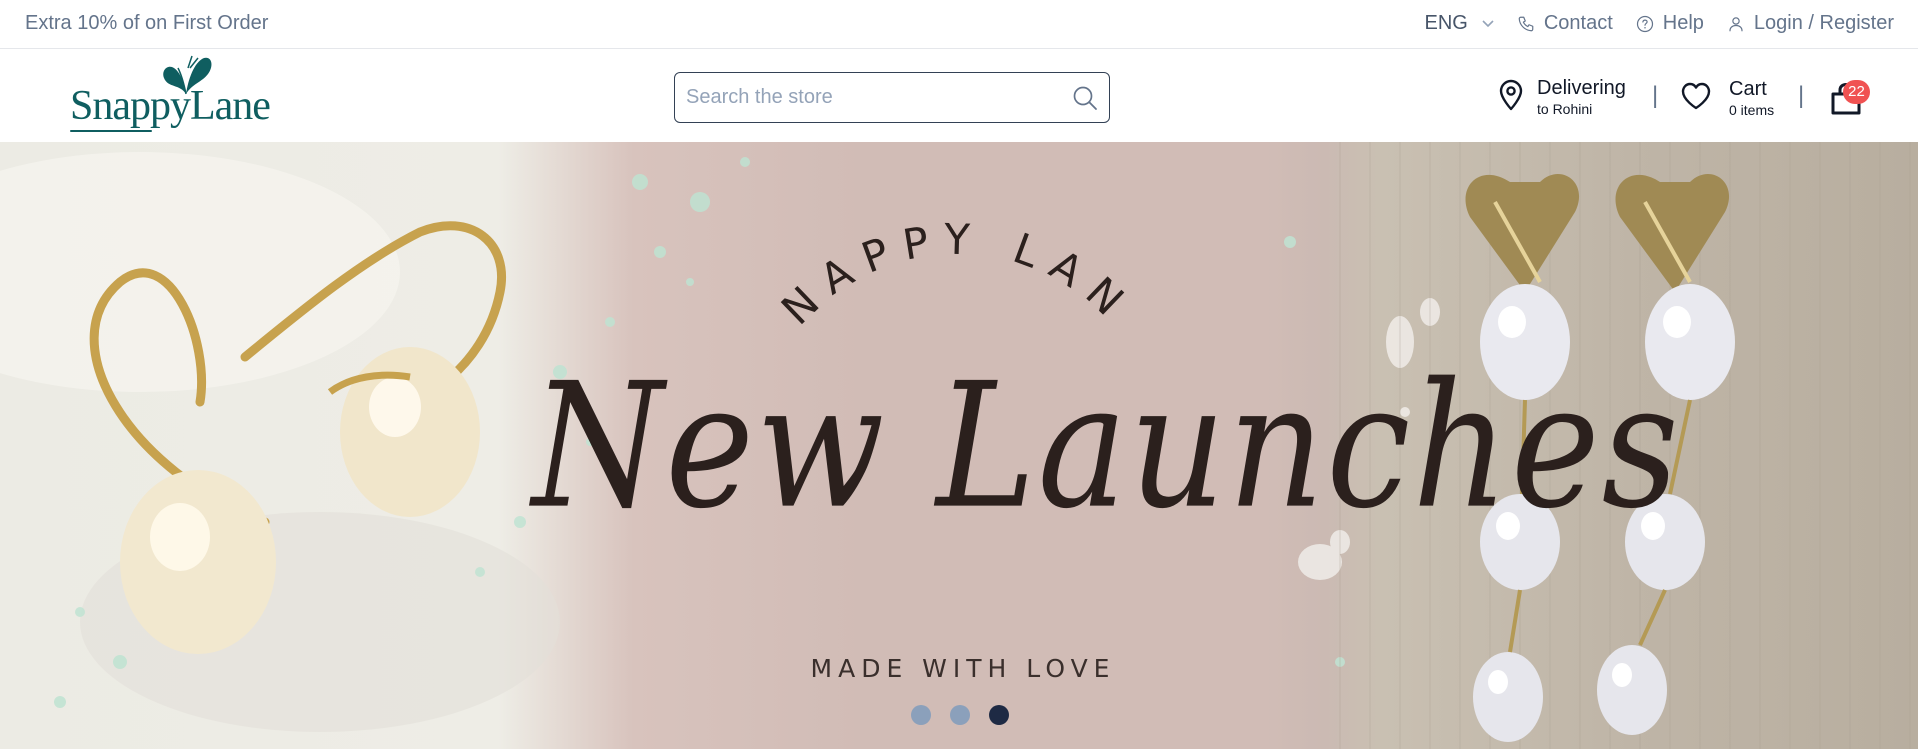 This screenshot has width=1918, height=749. What do you see at coordinates (1727, 98) in the screenshot?
I see `cart-link: Cart 0 items` at bounding box center [1727, 98].